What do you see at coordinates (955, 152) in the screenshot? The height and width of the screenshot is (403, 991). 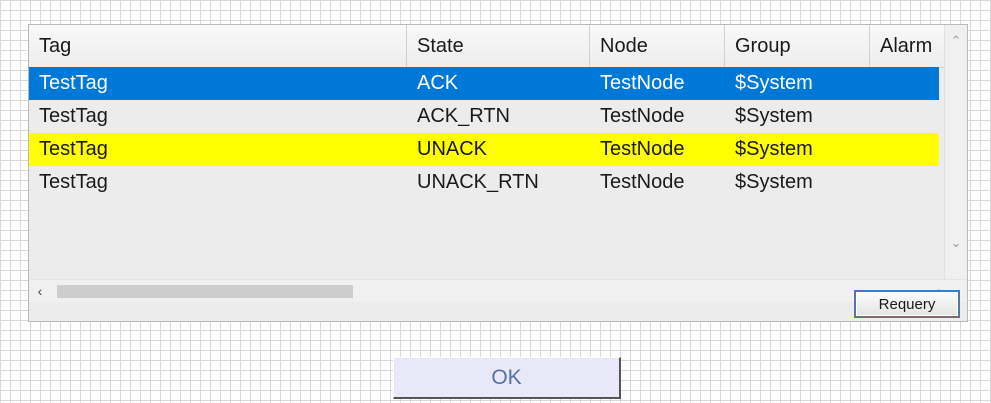 I see `vertical-scrollbar: ⌃ ⌄` at bounding box center [955, 152].